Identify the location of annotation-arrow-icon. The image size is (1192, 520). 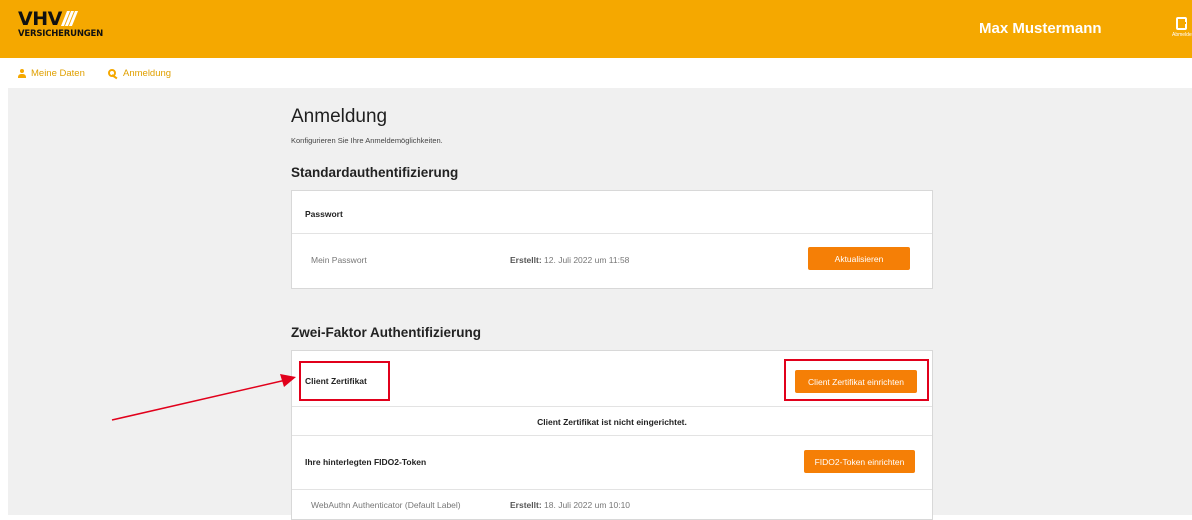
(203, 397).